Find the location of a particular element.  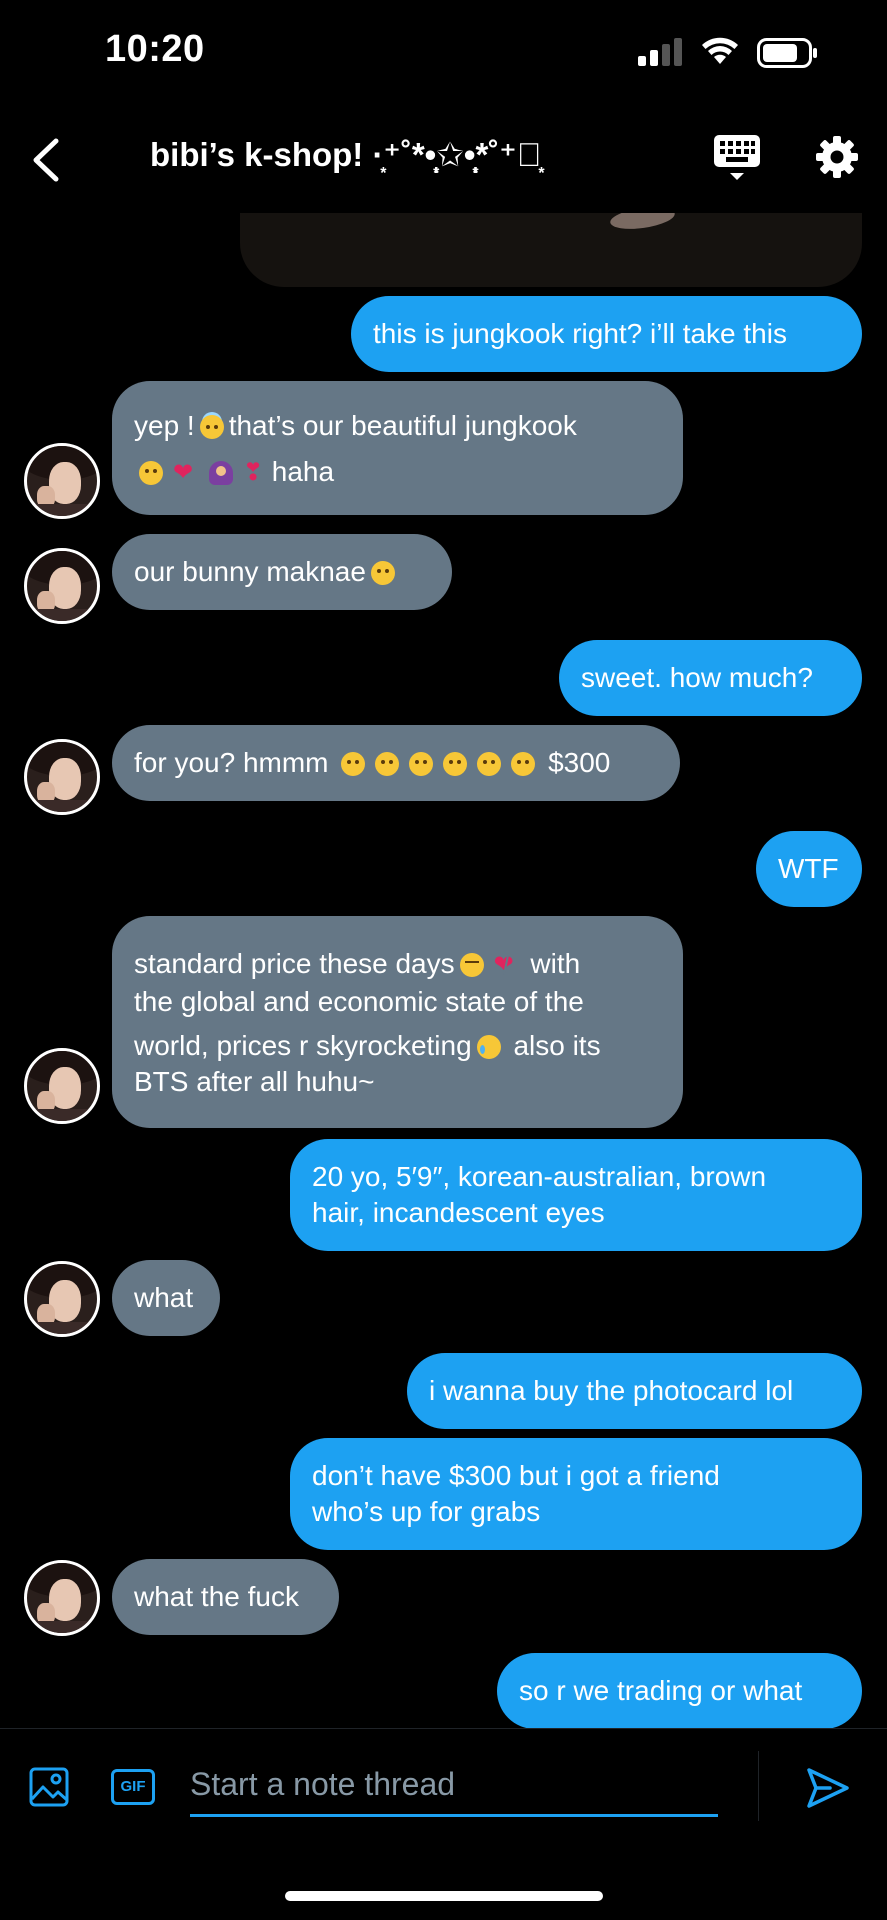

image-icon is located at coordinates (49, 1787).